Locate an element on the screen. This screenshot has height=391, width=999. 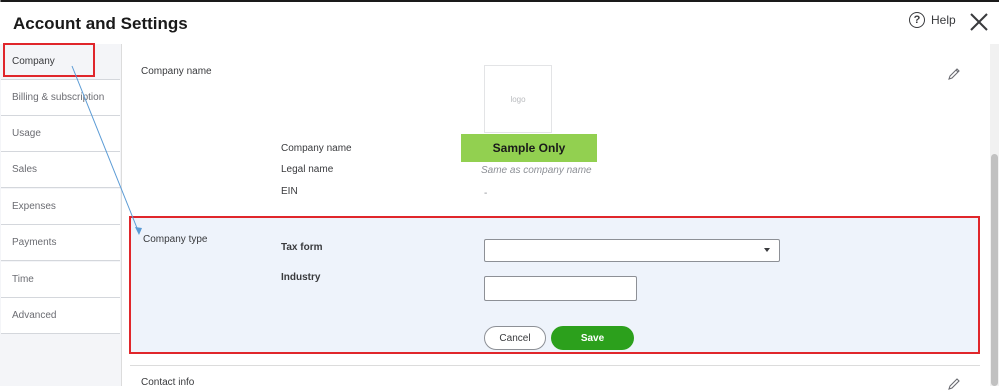
logo-upload: logo is located at coordinates (518, 99).